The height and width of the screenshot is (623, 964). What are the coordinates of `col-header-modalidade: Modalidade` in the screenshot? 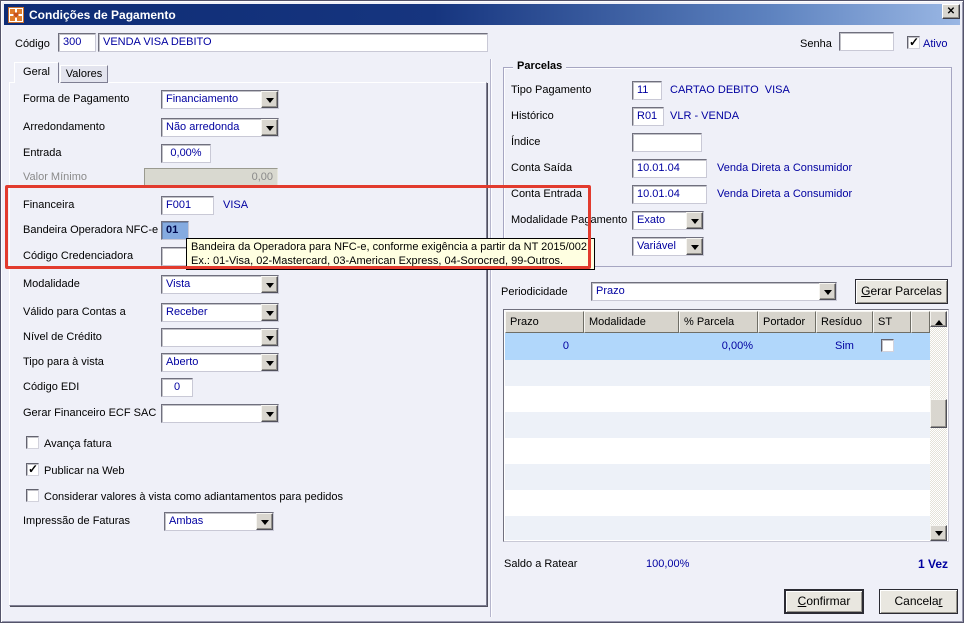 It's located at (631, 322).